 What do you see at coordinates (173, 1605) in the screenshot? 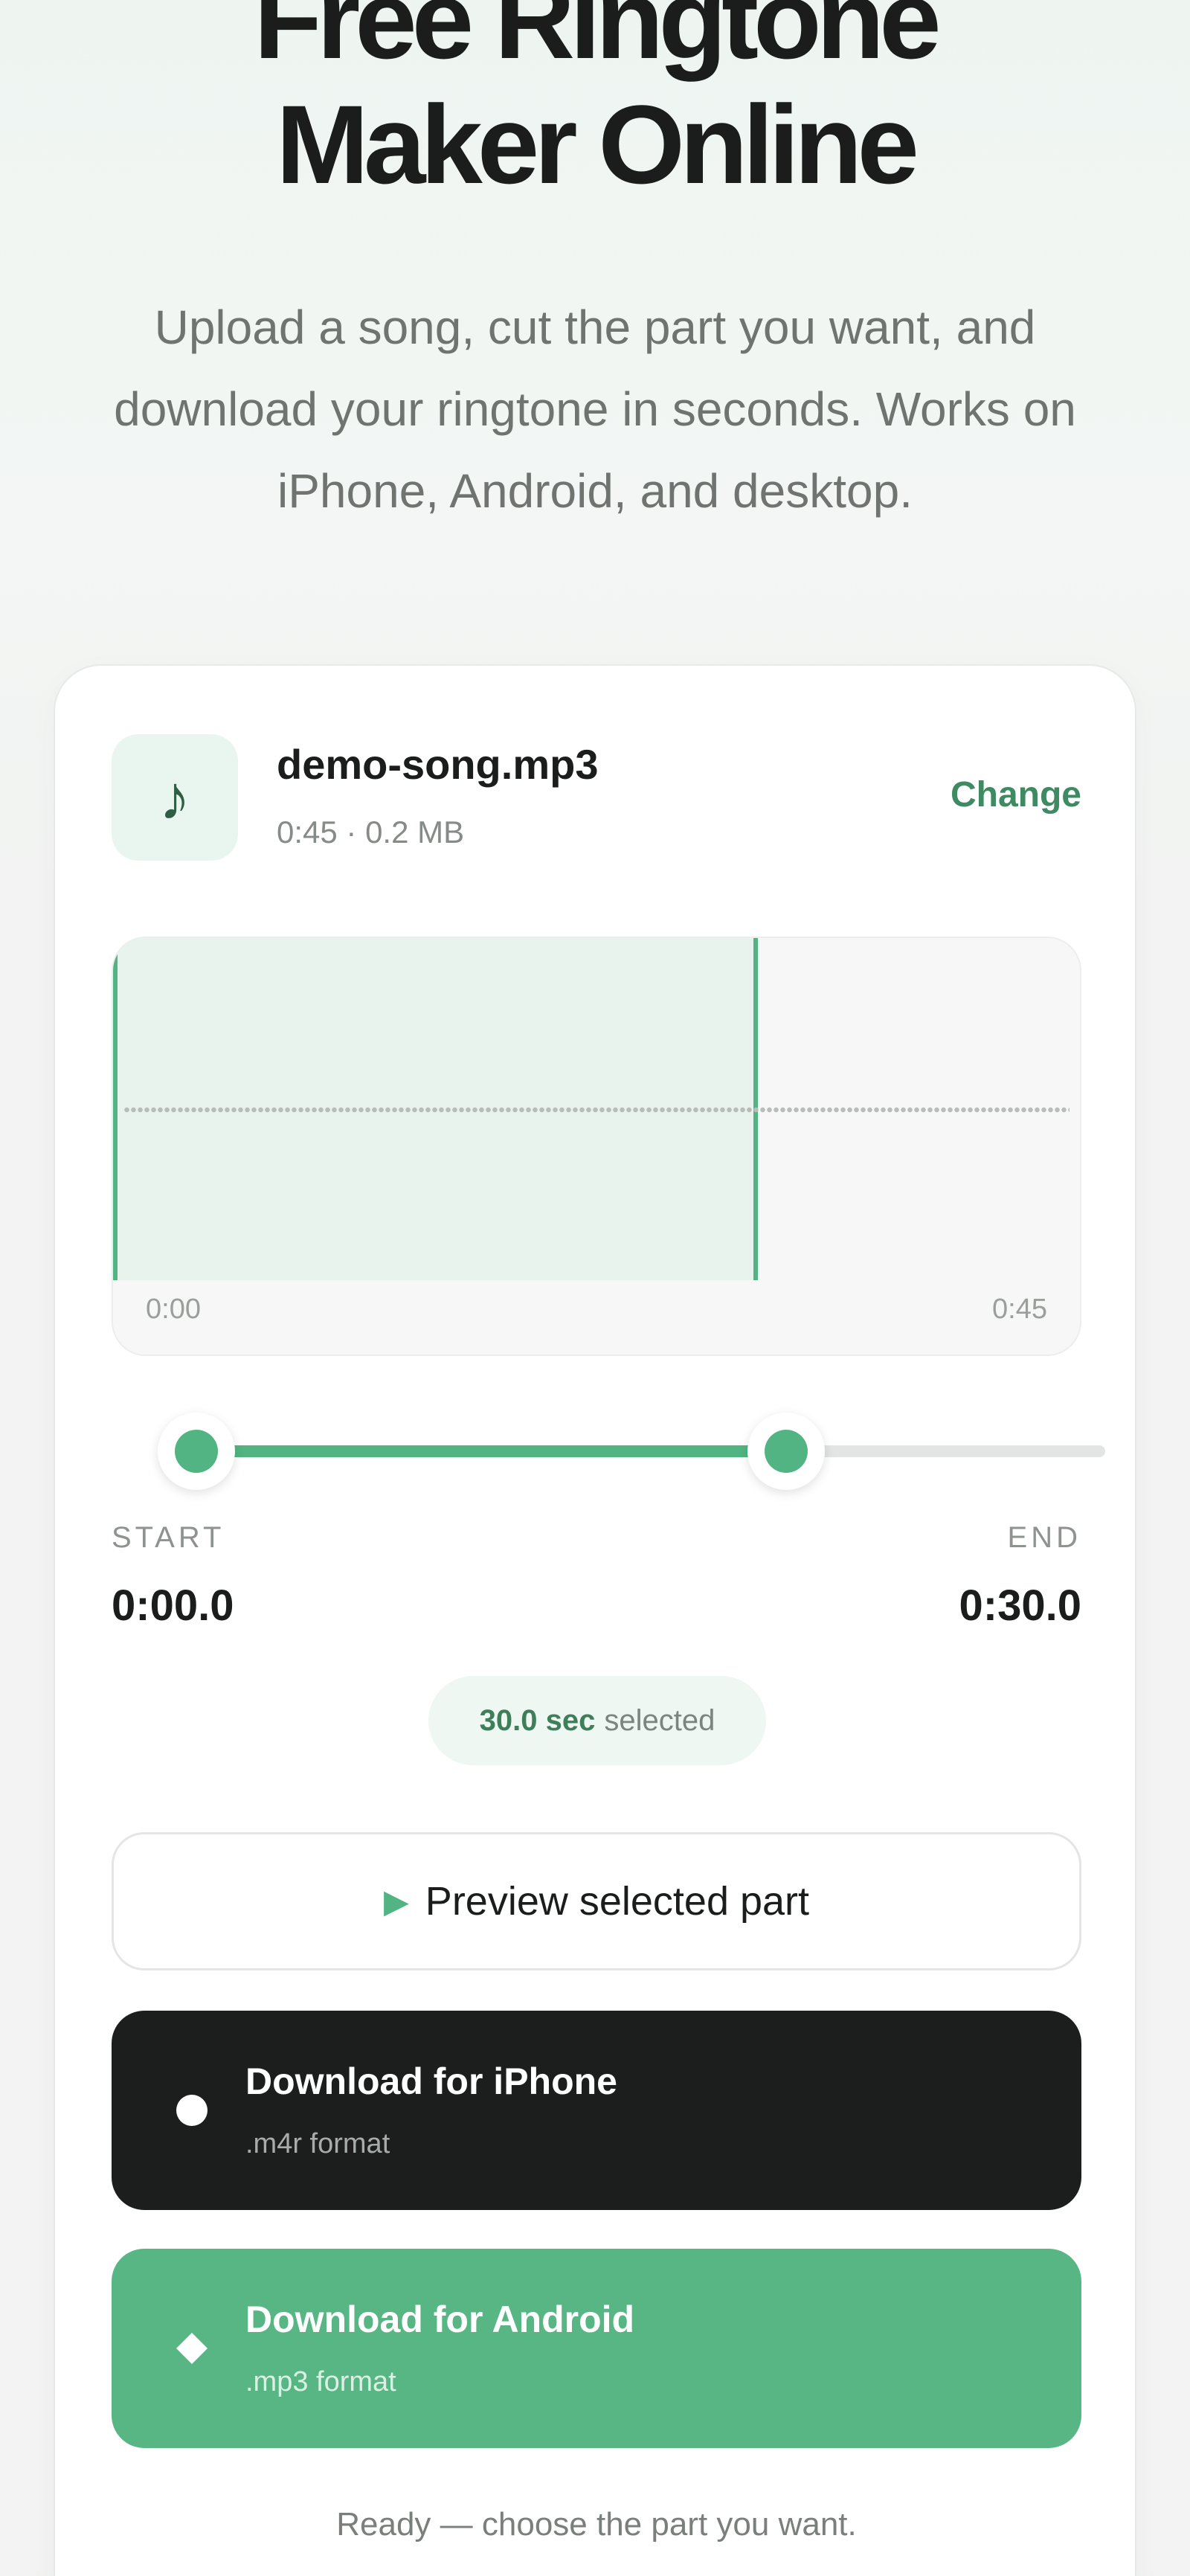
I see `start-time-value: 0:00.0` at bounding box center [173, 1605].